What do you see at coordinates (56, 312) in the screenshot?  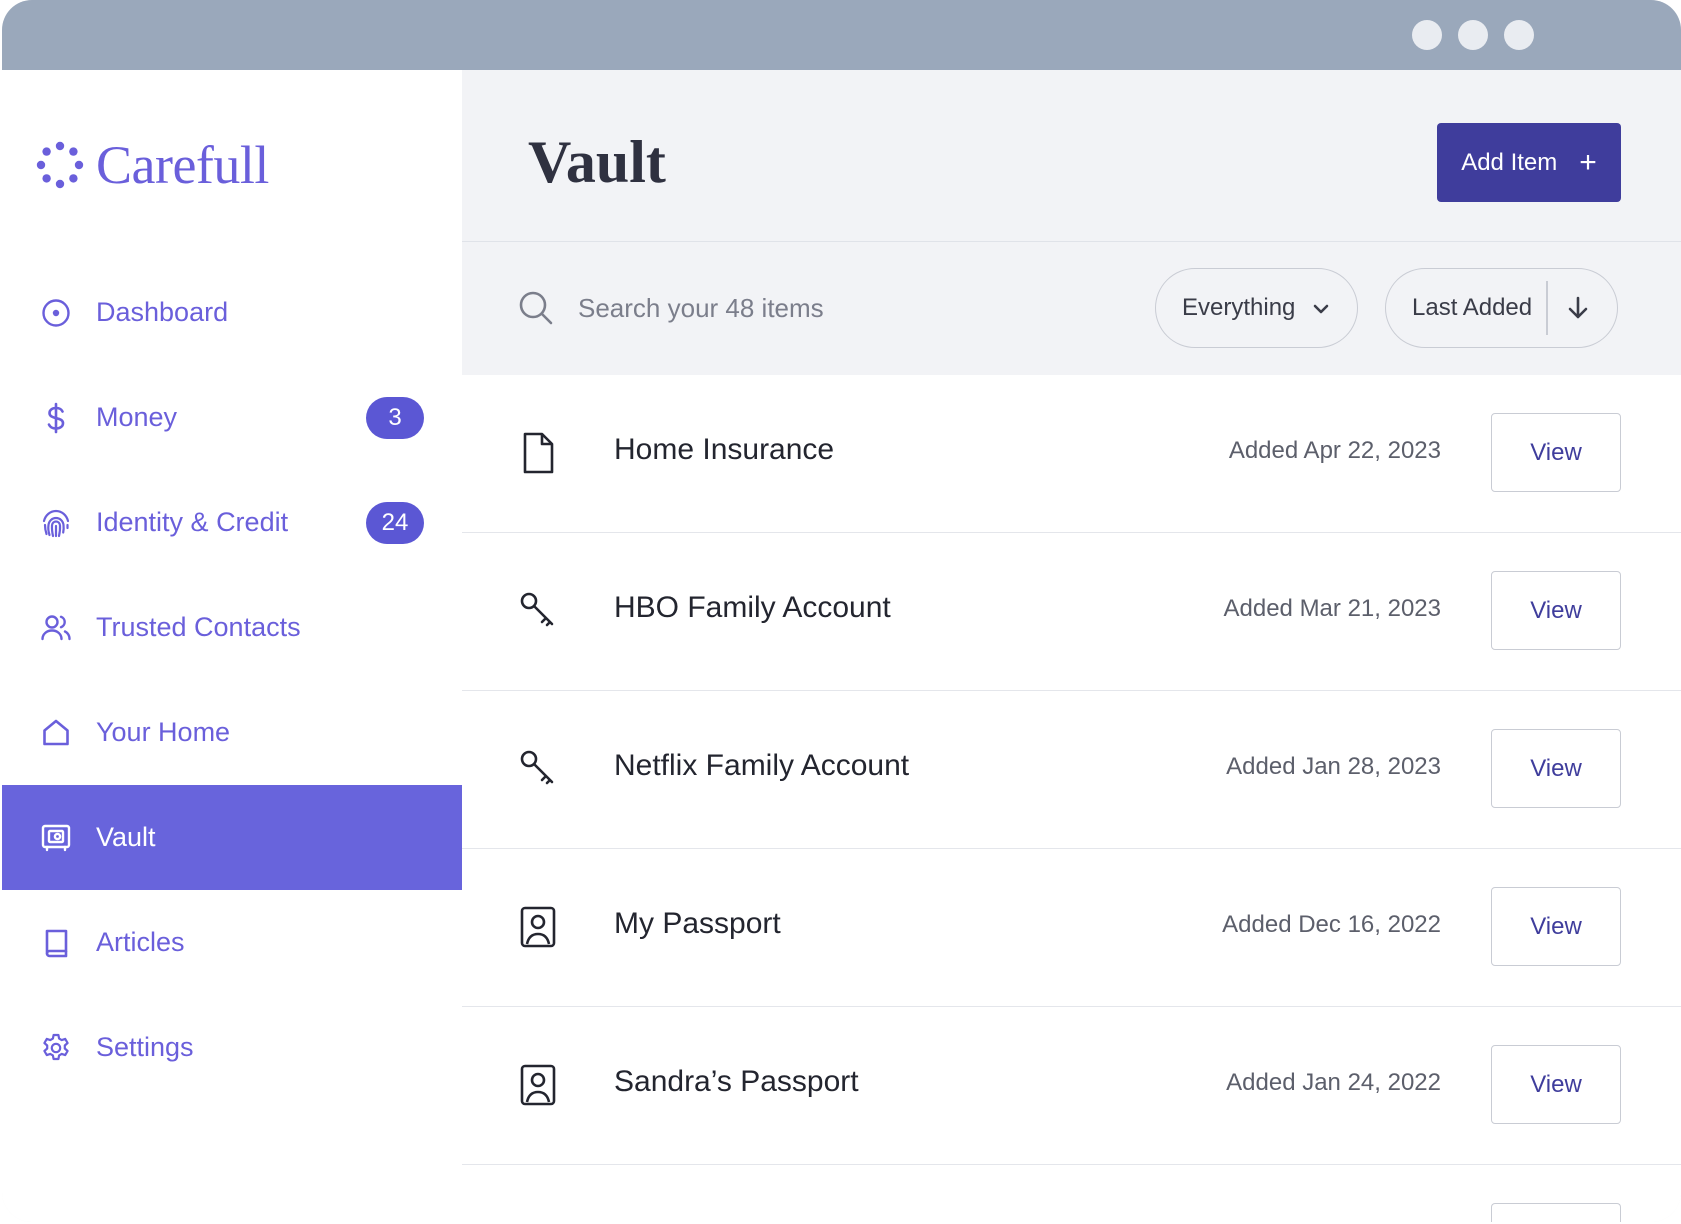 I see `target-icon` at bounding box center [56, 312].